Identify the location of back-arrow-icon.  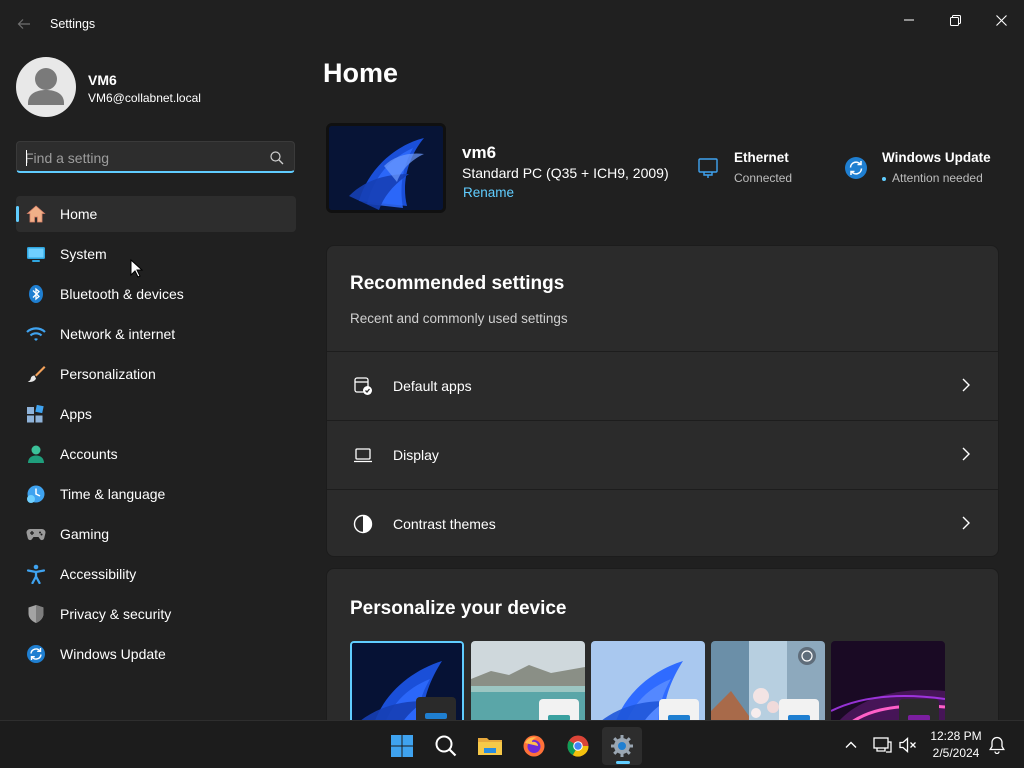
(23, 24).